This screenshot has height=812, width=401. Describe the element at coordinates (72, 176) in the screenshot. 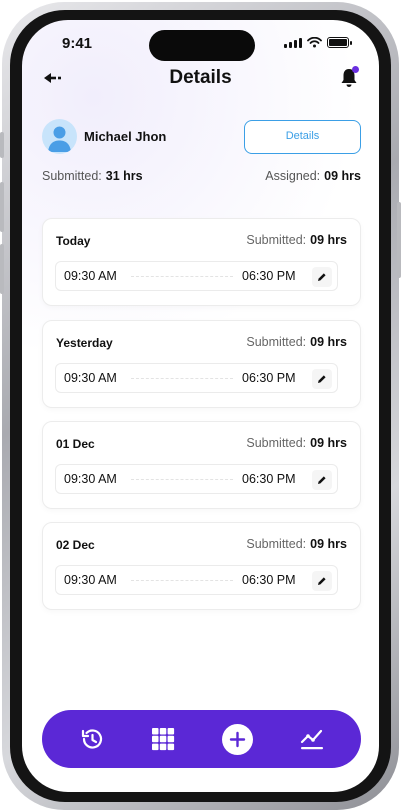

I see `submitted-label: Submitted:` at that location.